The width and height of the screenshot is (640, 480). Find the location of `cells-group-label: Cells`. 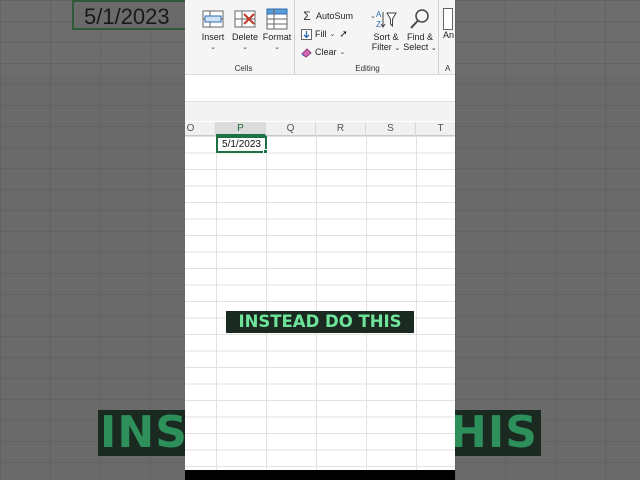

cells-group-label: Cells is located at coordinates (243, 68).